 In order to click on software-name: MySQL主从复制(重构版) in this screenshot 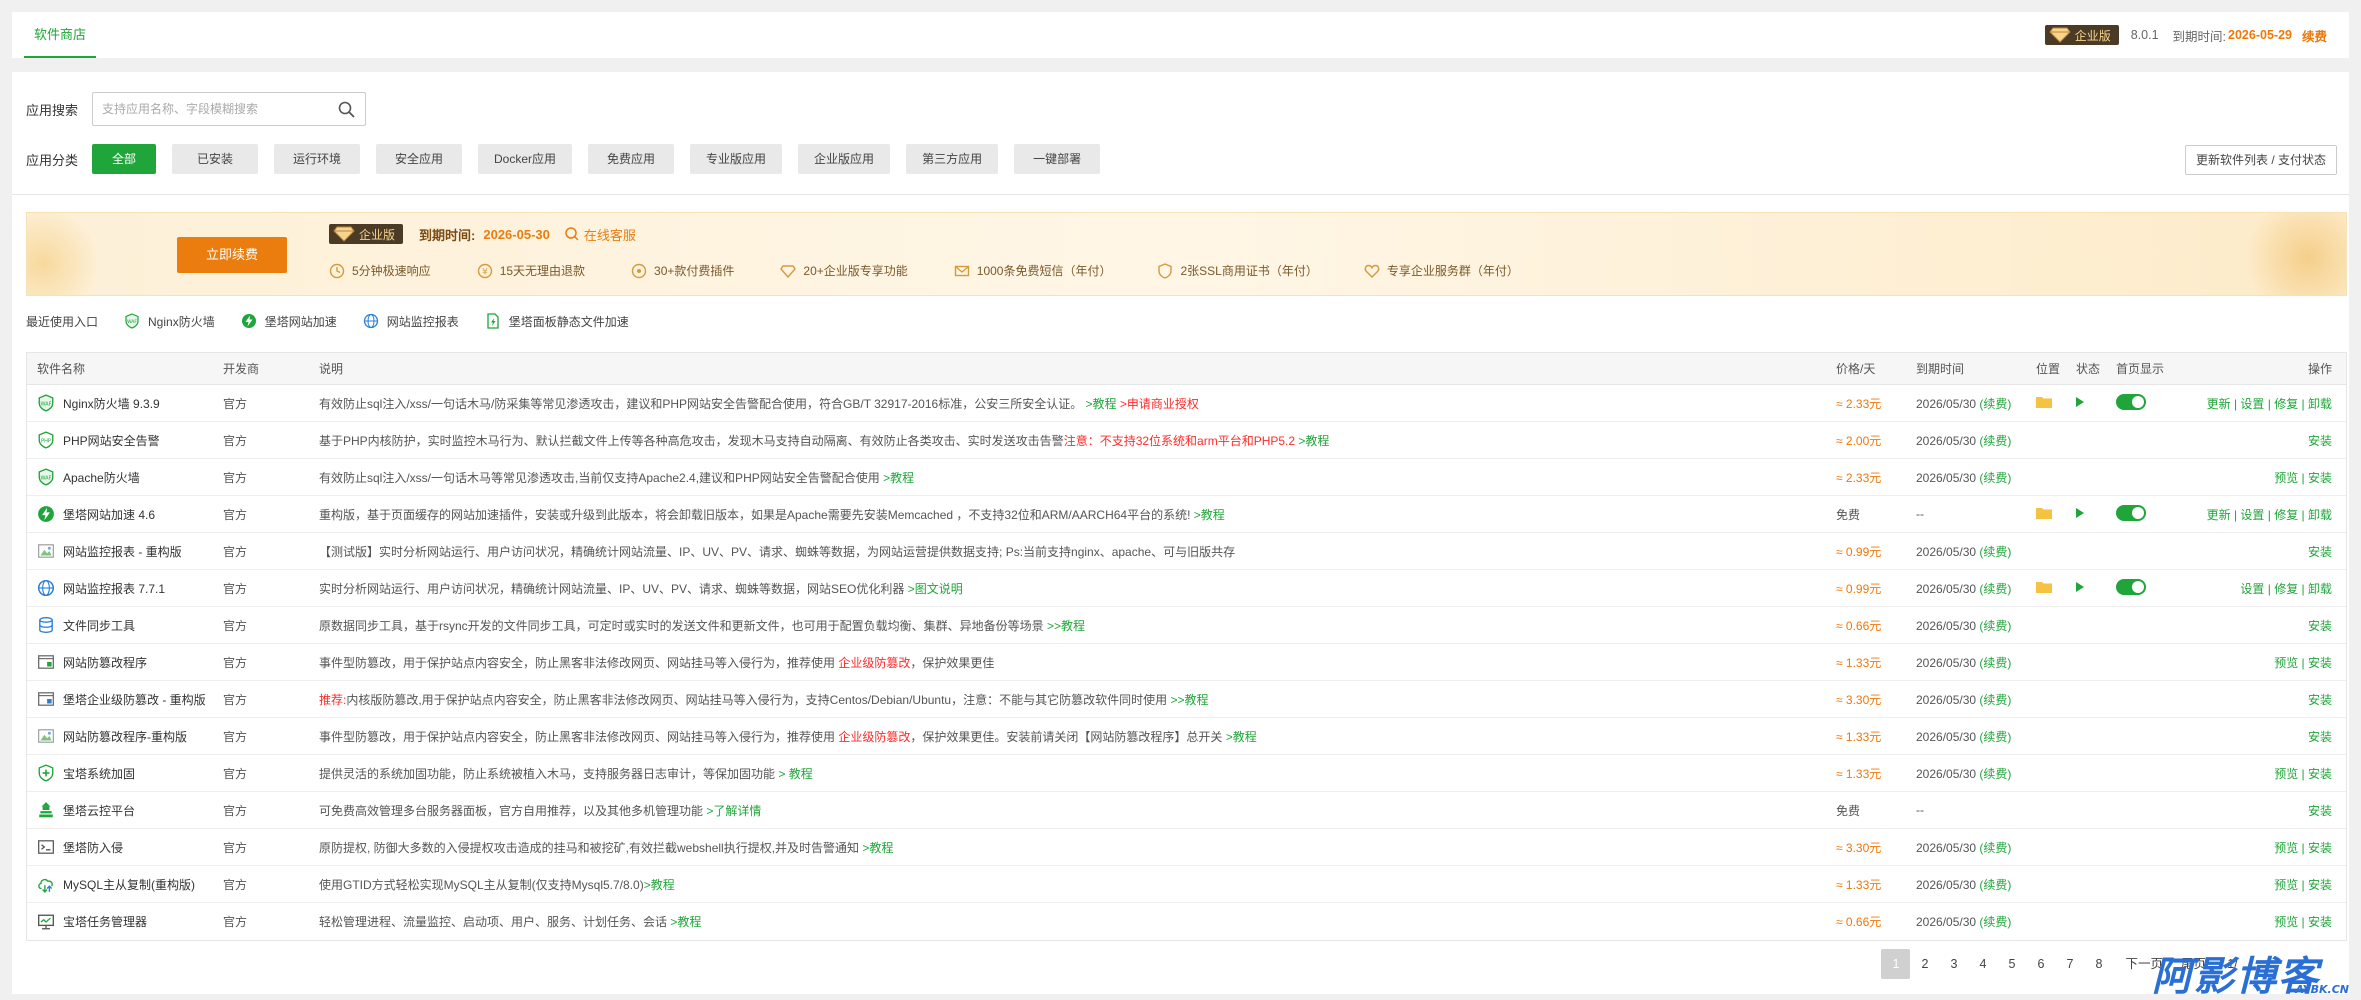, I will do `click(122, 884)`.